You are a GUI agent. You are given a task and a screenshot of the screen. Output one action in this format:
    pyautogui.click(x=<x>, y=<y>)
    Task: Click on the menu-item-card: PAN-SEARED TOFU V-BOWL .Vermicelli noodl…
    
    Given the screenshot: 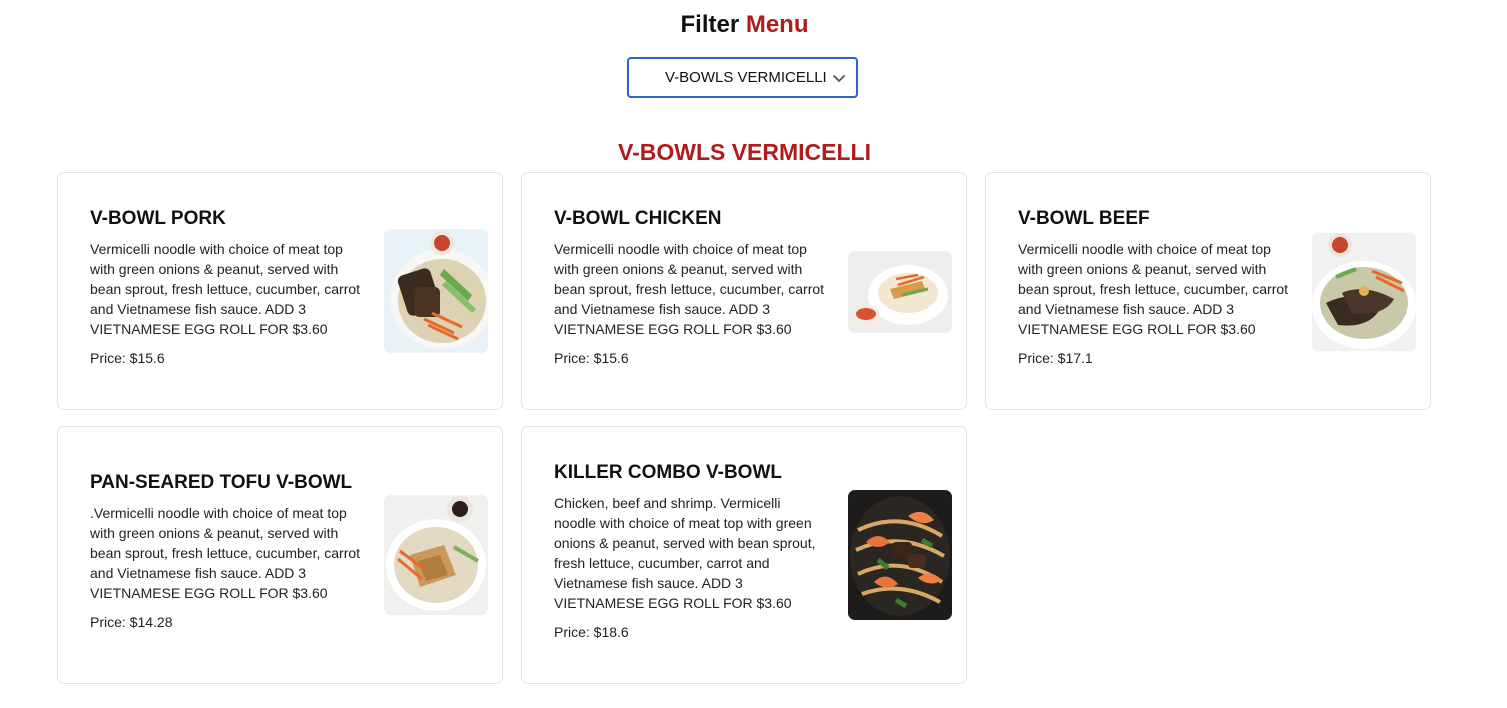 What is the action you would take?
    pyautogui.click(x=280, y=555)
    